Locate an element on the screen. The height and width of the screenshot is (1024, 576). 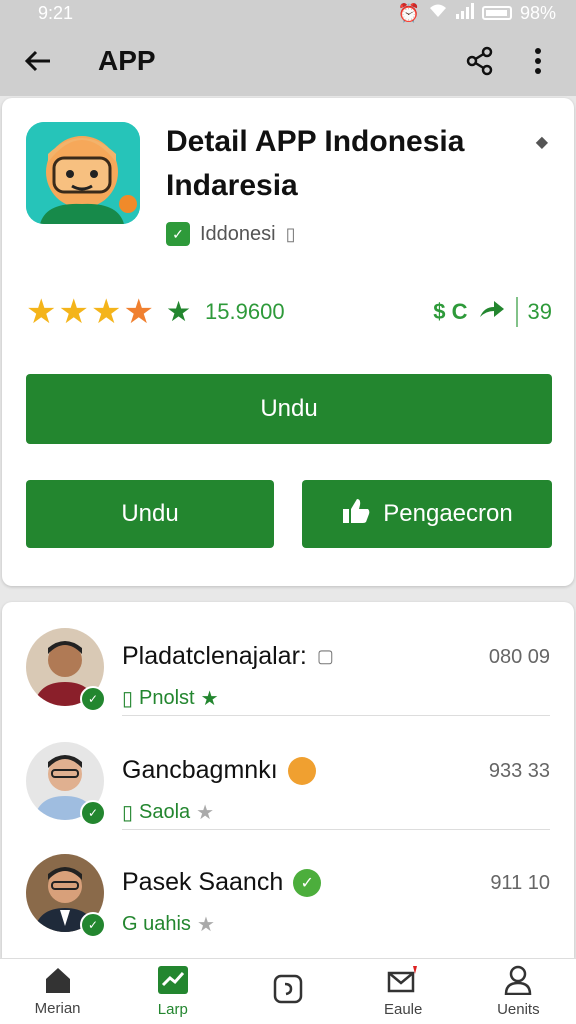
review-item: ✓ Pasek Saanch ✓ G uahis ★ 911 10 is located at coordinates (288, 884).